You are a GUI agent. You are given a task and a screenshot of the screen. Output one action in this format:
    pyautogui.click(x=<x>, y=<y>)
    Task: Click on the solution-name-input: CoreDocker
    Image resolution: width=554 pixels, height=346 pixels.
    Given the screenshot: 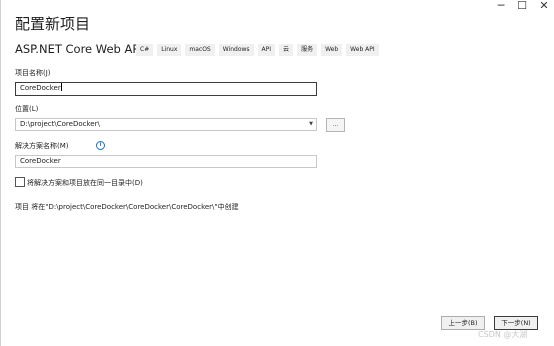 What is the action you would take?
    pyautogui.click(x=166, y=161)
    